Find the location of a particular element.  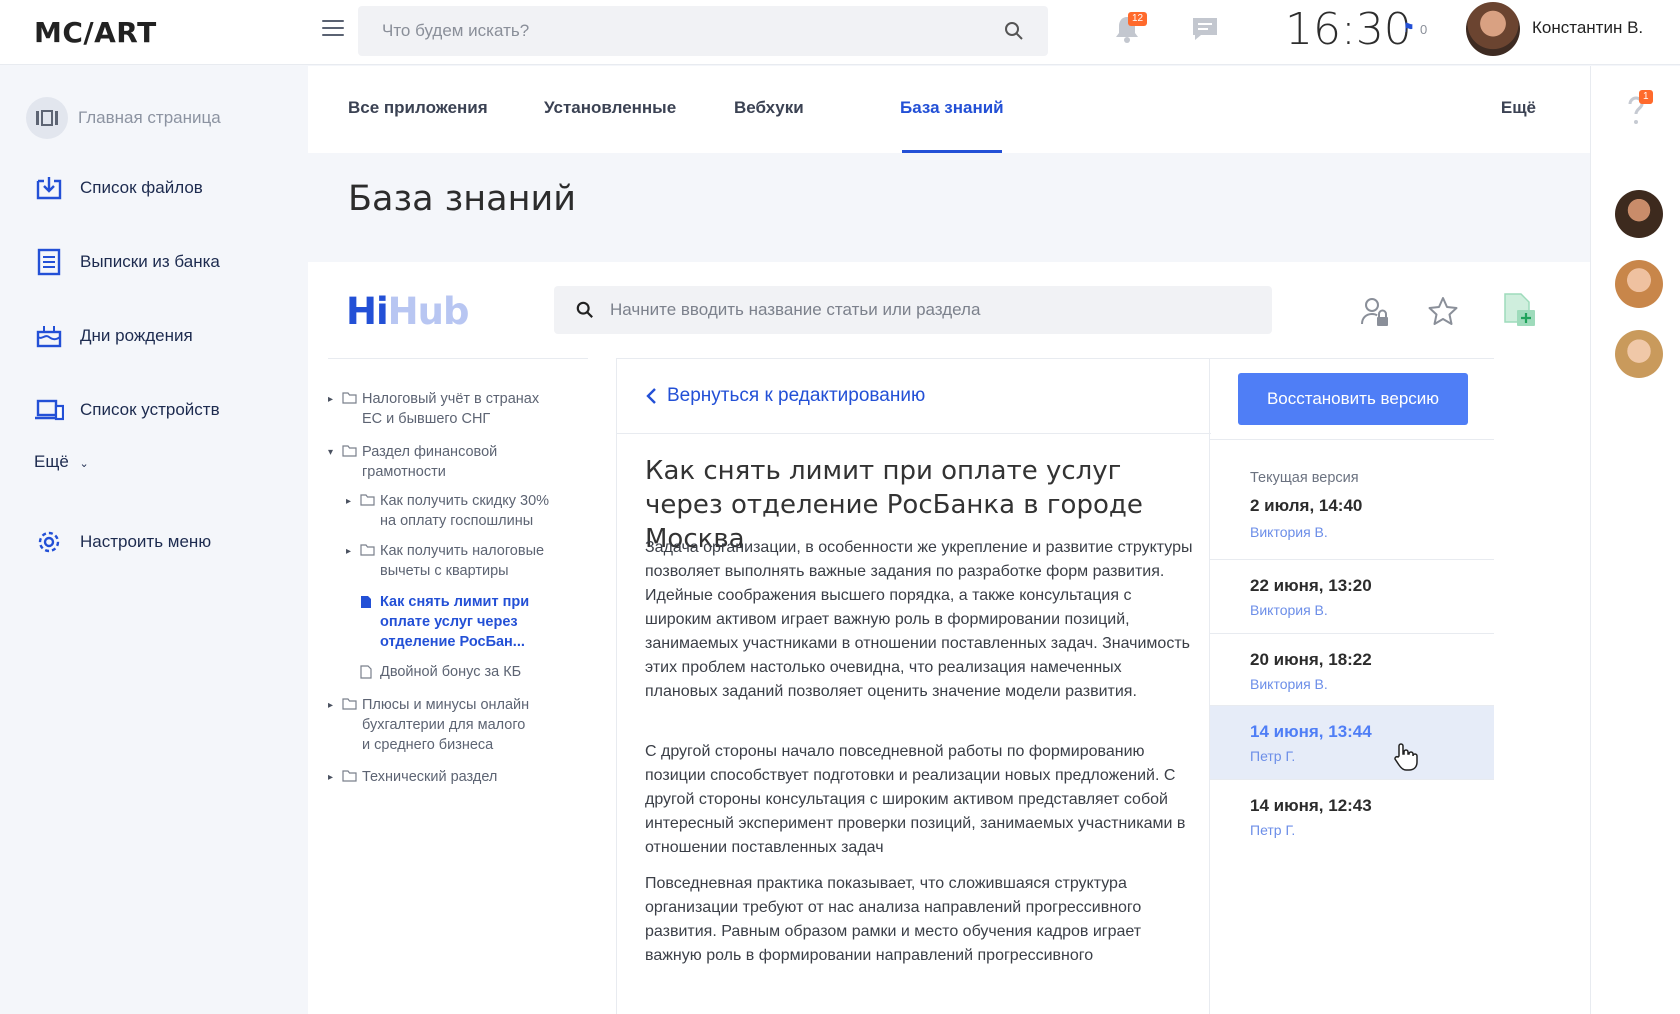

hand-cursor-icon is located at coordinates (1406, 757).